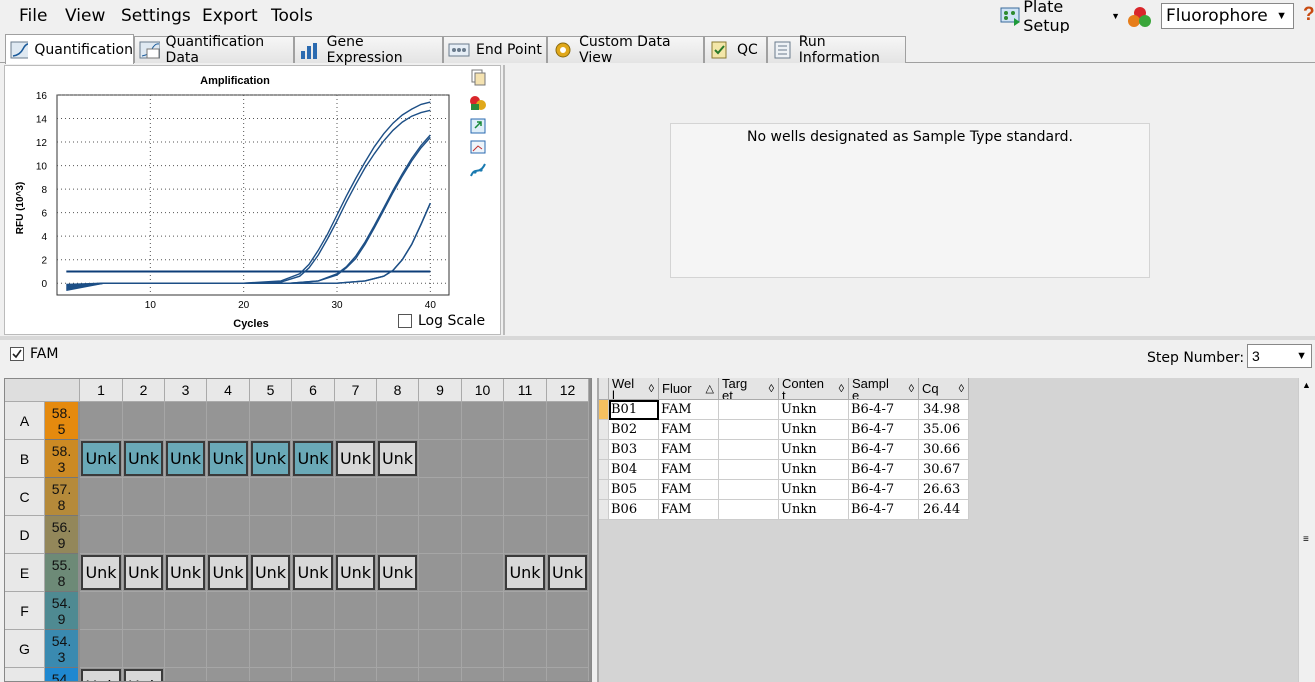 The image size is (1315, 682). I want to click on table-cell: 30.67, so click(944, 470).